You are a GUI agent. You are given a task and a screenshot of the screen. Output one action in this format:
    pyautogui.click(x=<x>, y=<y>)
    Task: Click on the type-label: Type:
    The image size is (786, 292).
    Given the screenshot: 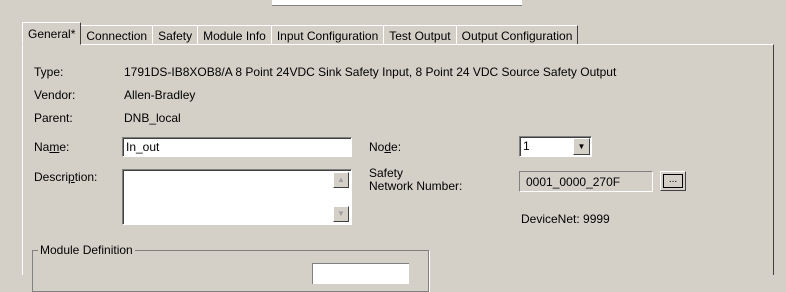 What is the action you would take?
    pyautogui.click(x=49, y=72)
    